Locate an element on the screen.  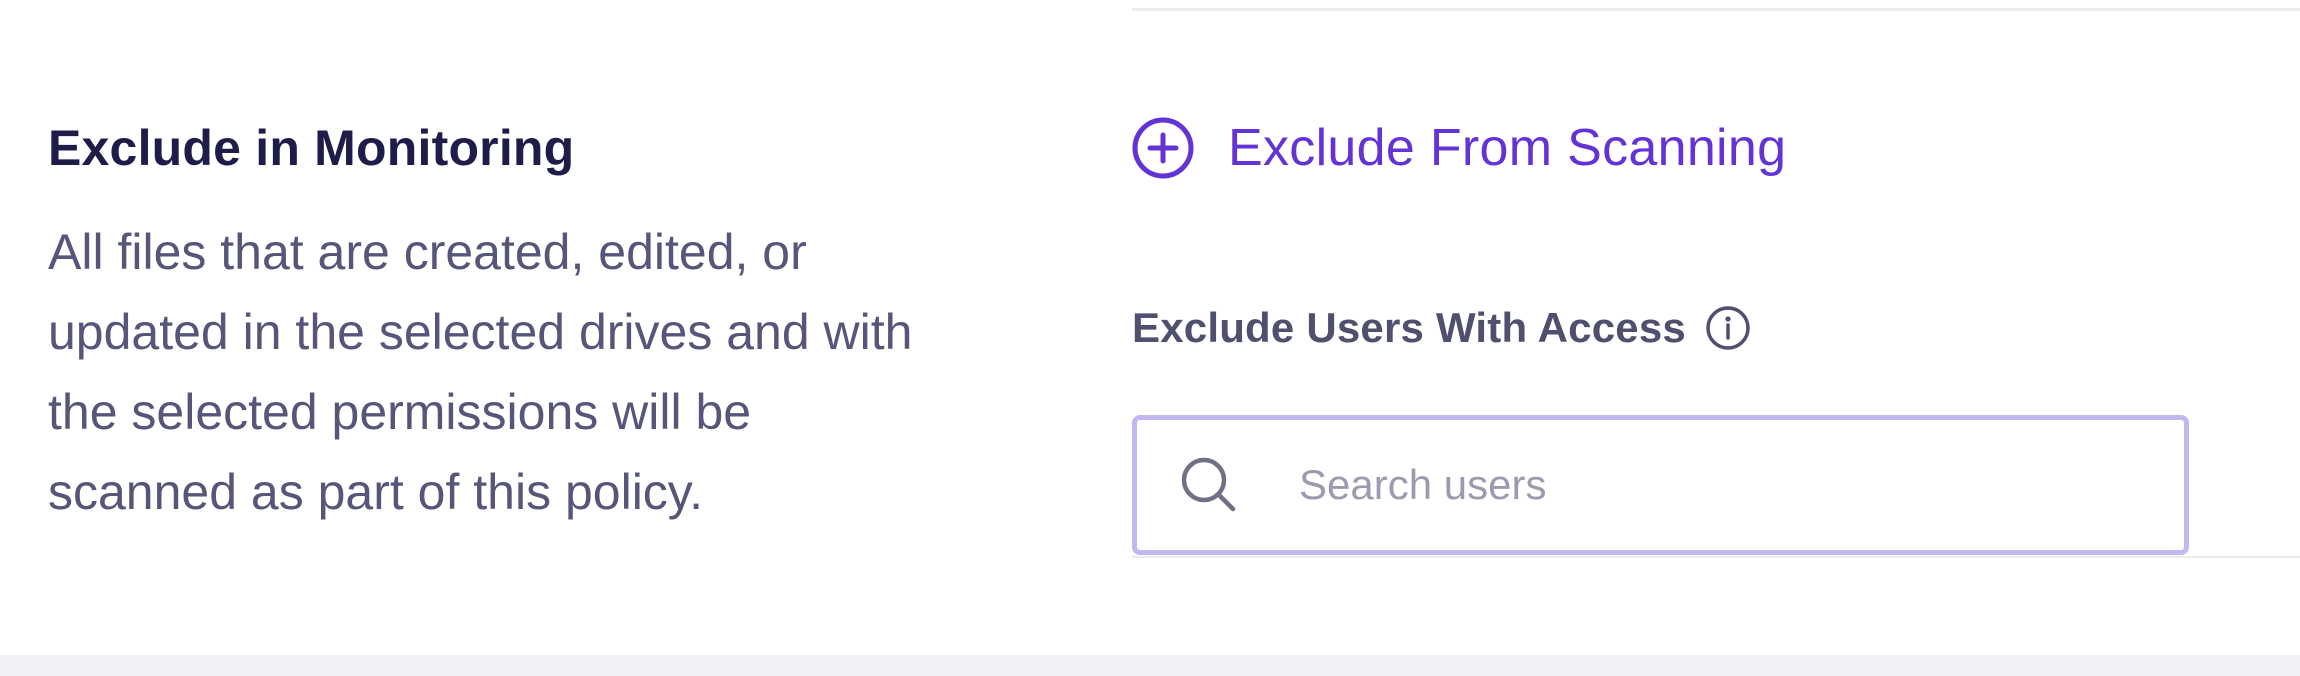
bottom-band is located at coordinates (1150, 665).